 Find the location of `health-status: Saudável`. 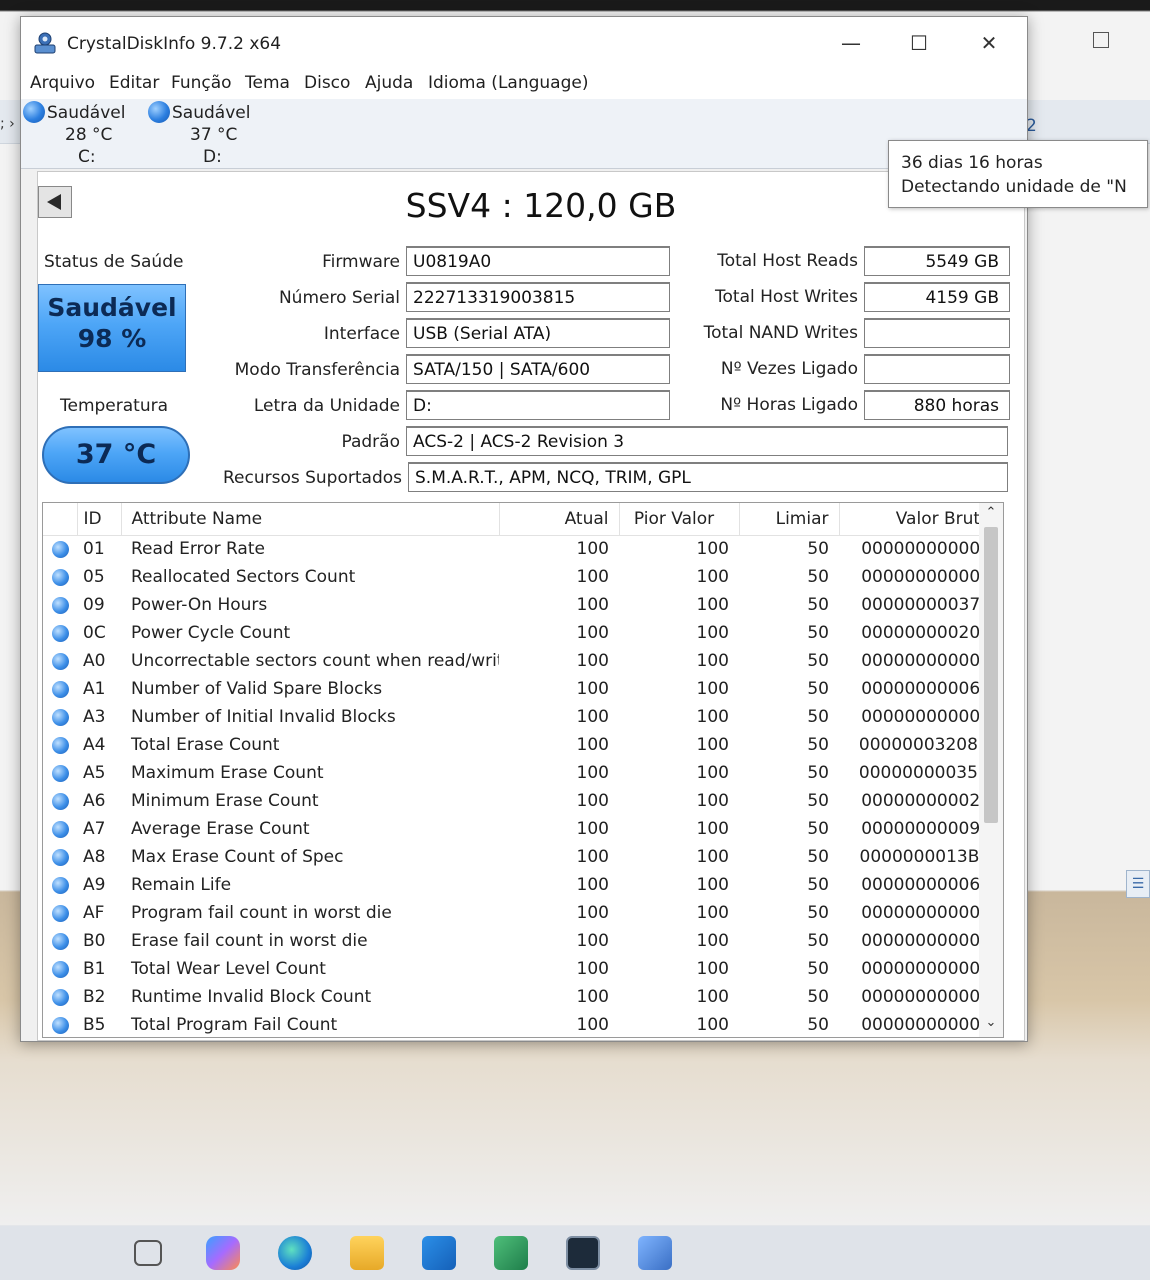

health-status: Saudável is located at coordinates (112, 307).